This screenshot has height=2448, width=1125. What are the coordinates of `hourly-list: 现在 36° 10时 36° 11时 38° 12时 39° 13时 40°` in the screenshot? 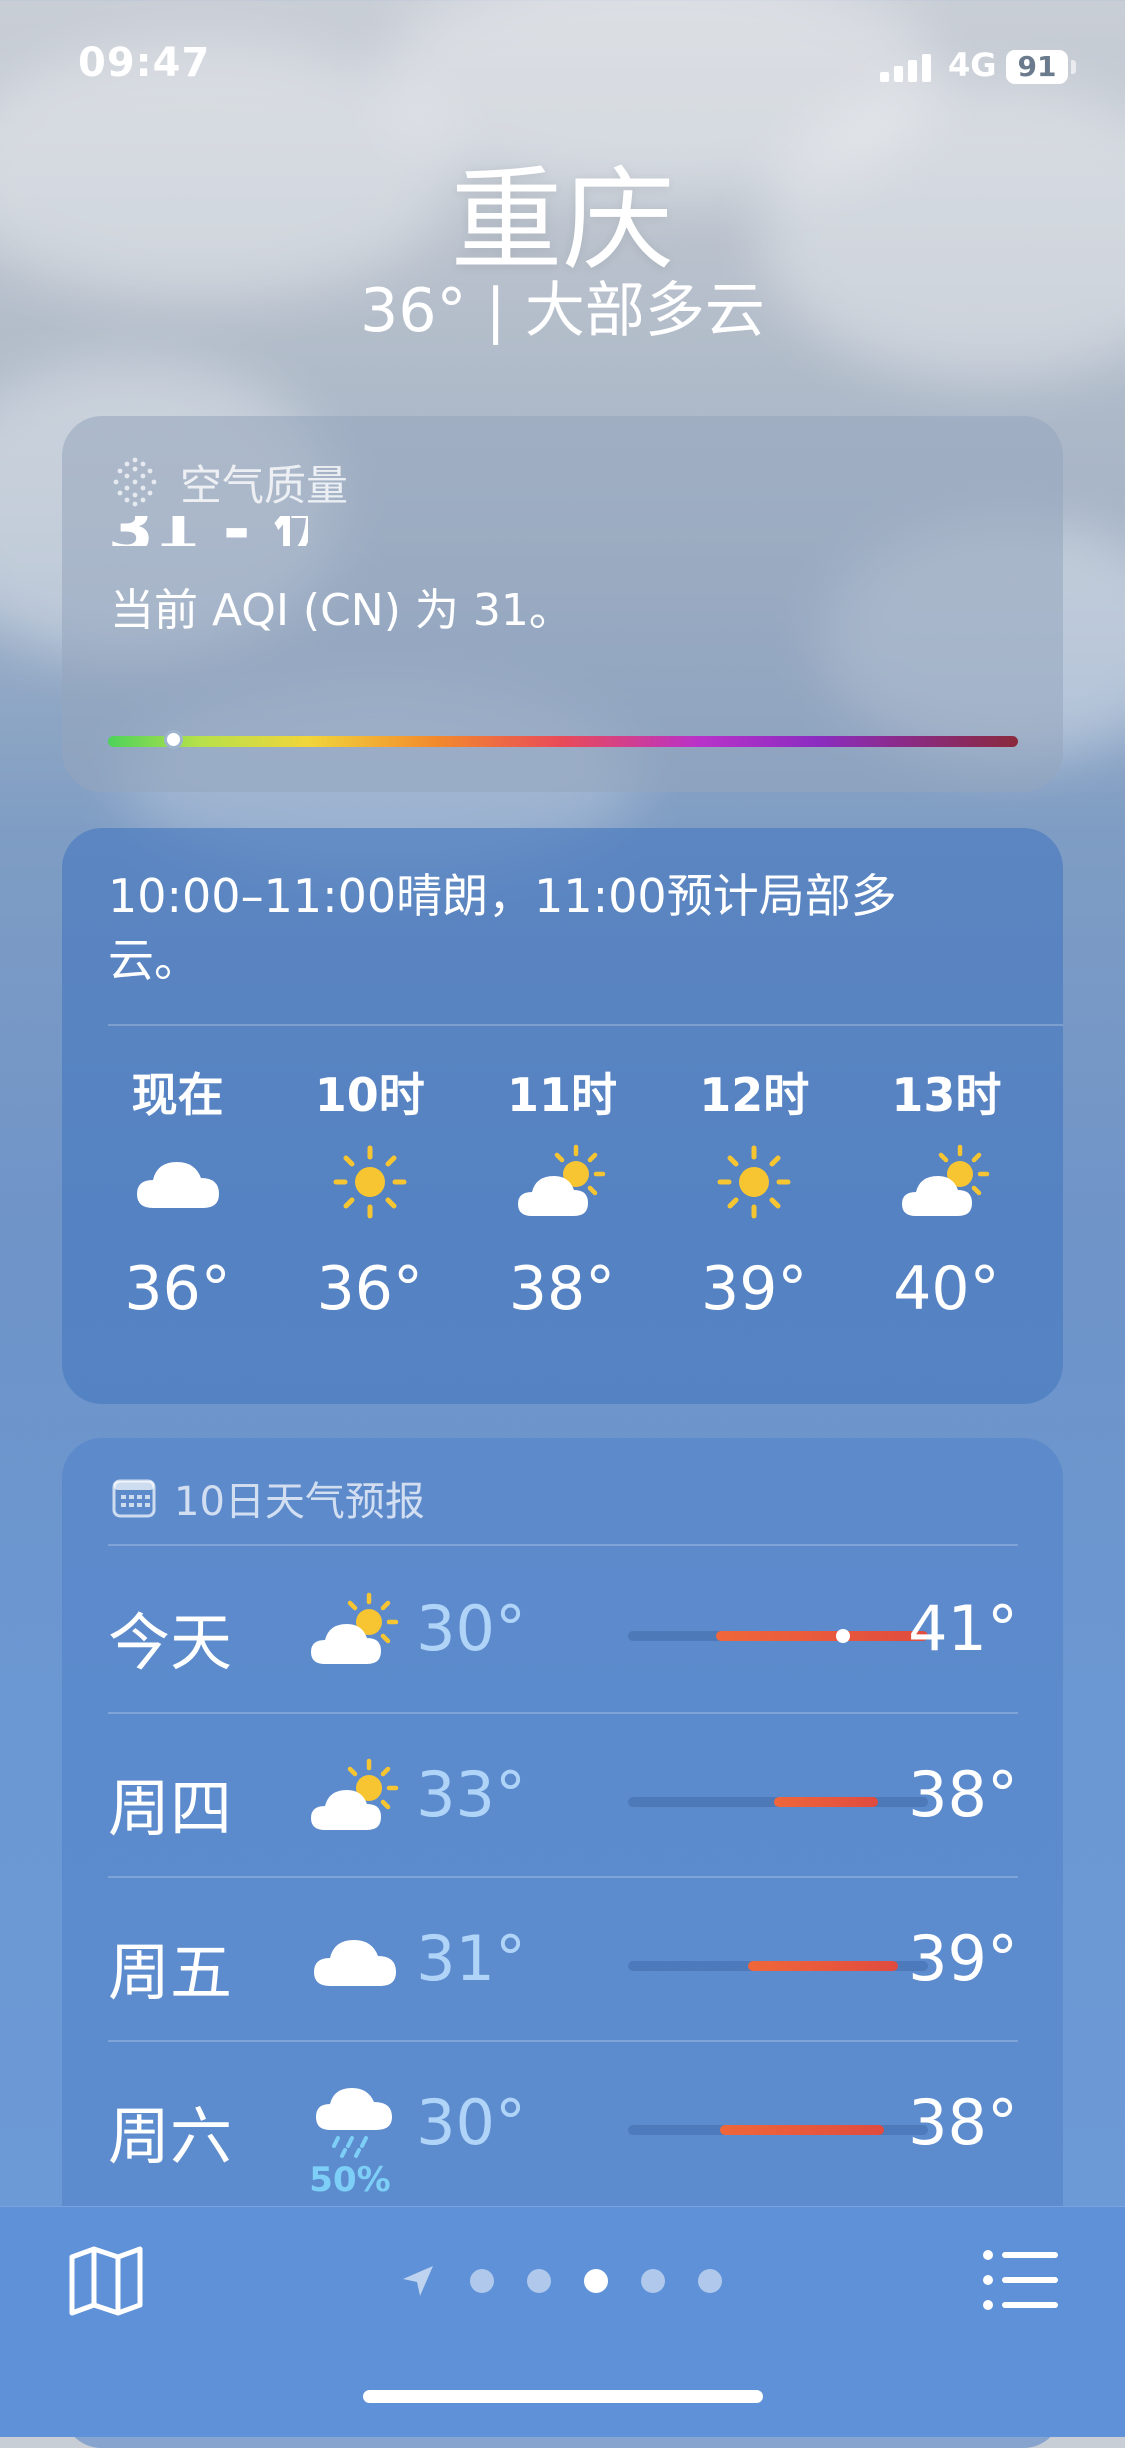 It's located at (562, 1197).